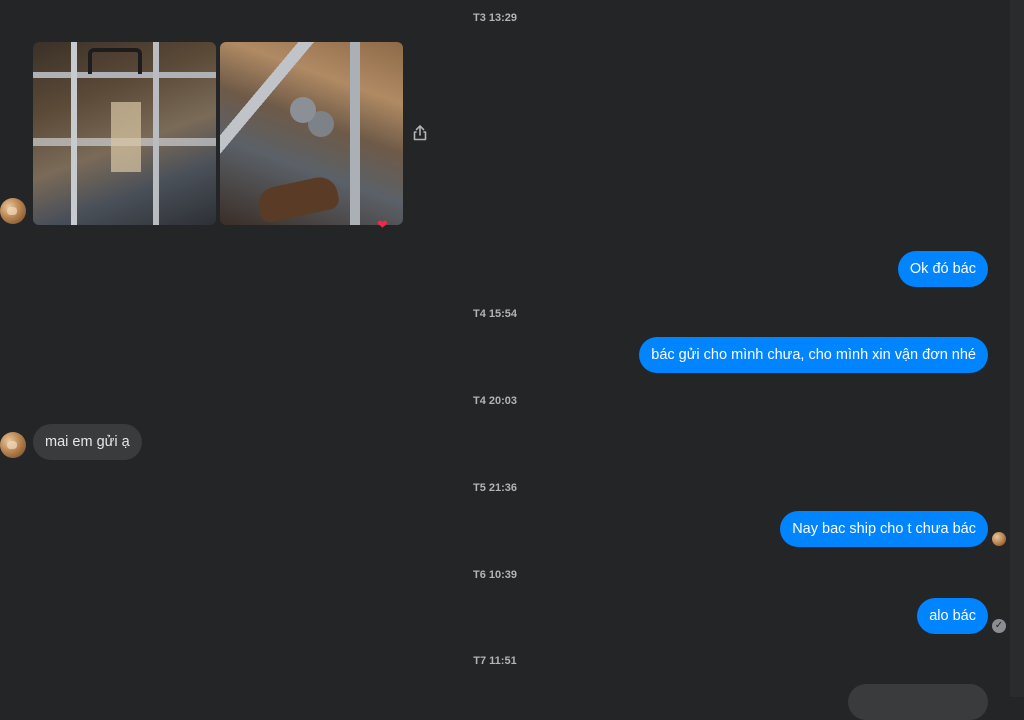 The height and width of the screenshot is (720, 1024). What do you see at coordinates (884, 529) in the screenshot?
I see `message-bubble-outgoing: Nay bac ship cho t chưa bác` at bounding box center [884, 529].